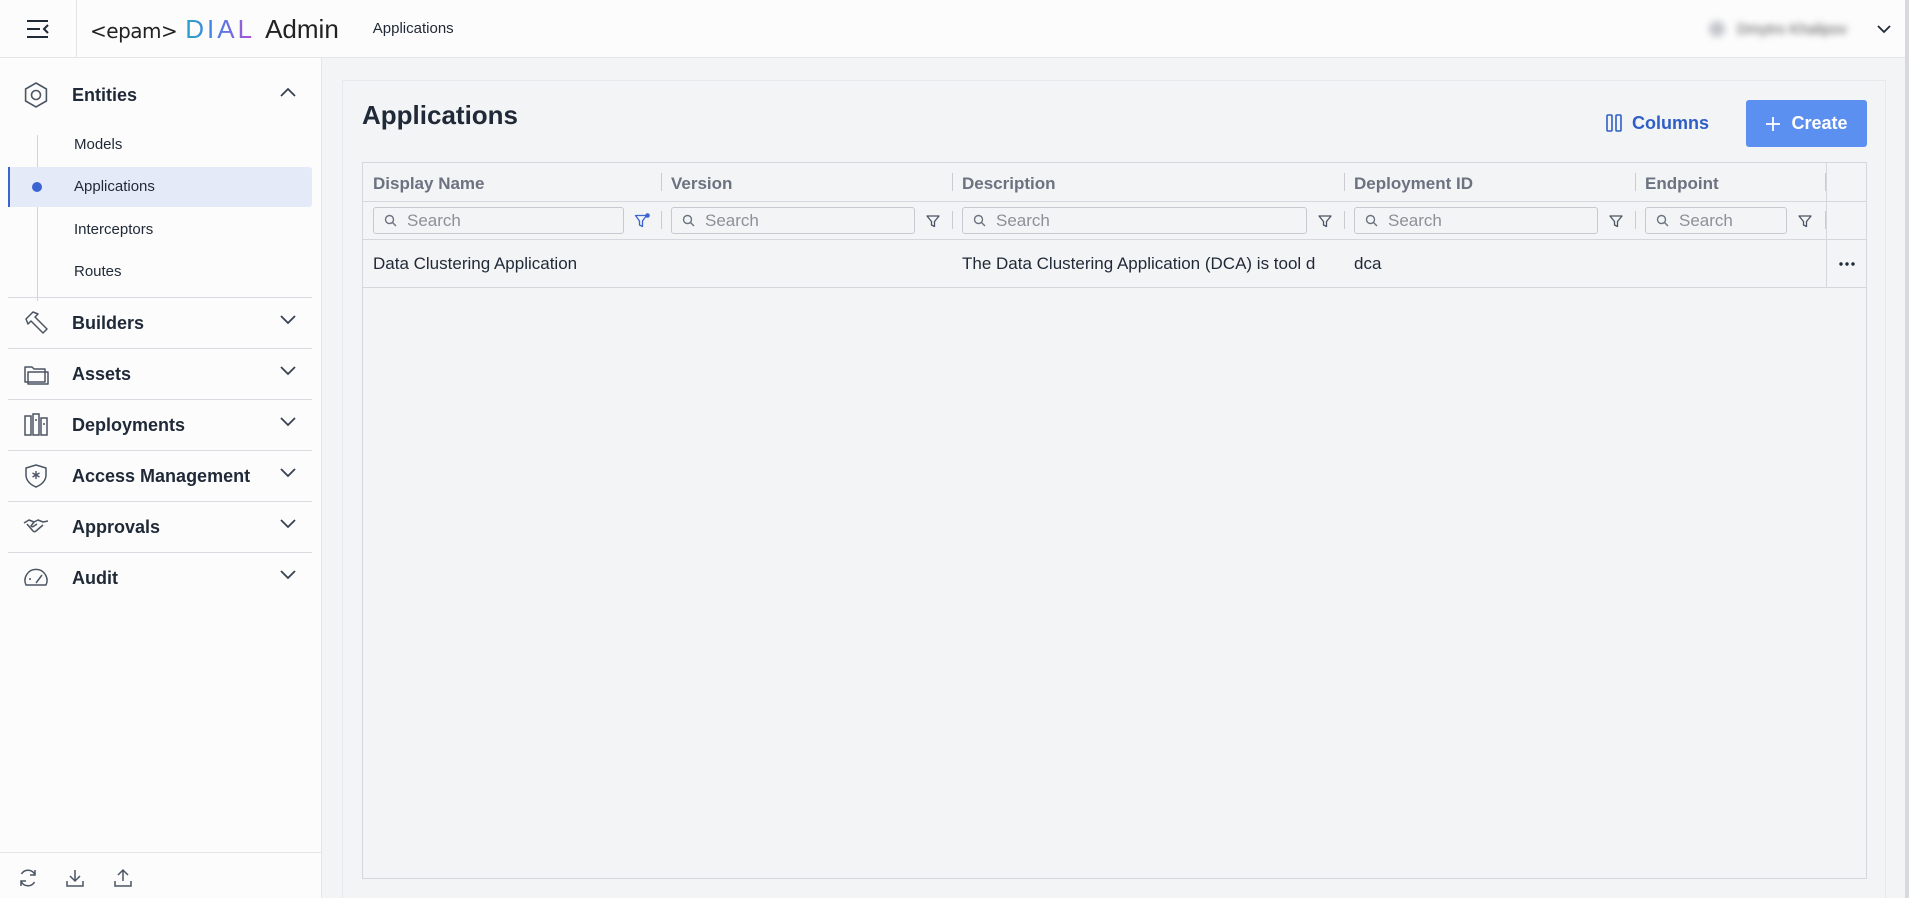  I want to click on menu-toggle-button, so click(38, 29).